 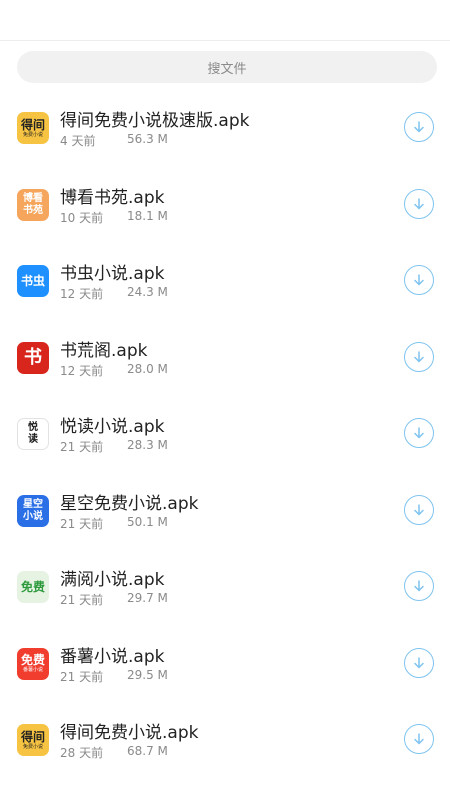 I want to click on shuchong-icon: 书虫, so click(x=33, y=281).